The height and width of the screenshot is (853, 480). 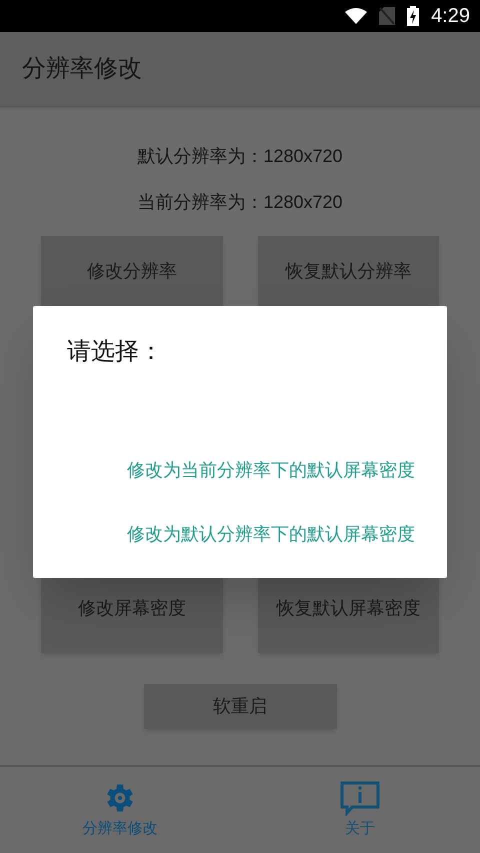 I want to click on battery-charging-icon, so click(x=413, y=16).